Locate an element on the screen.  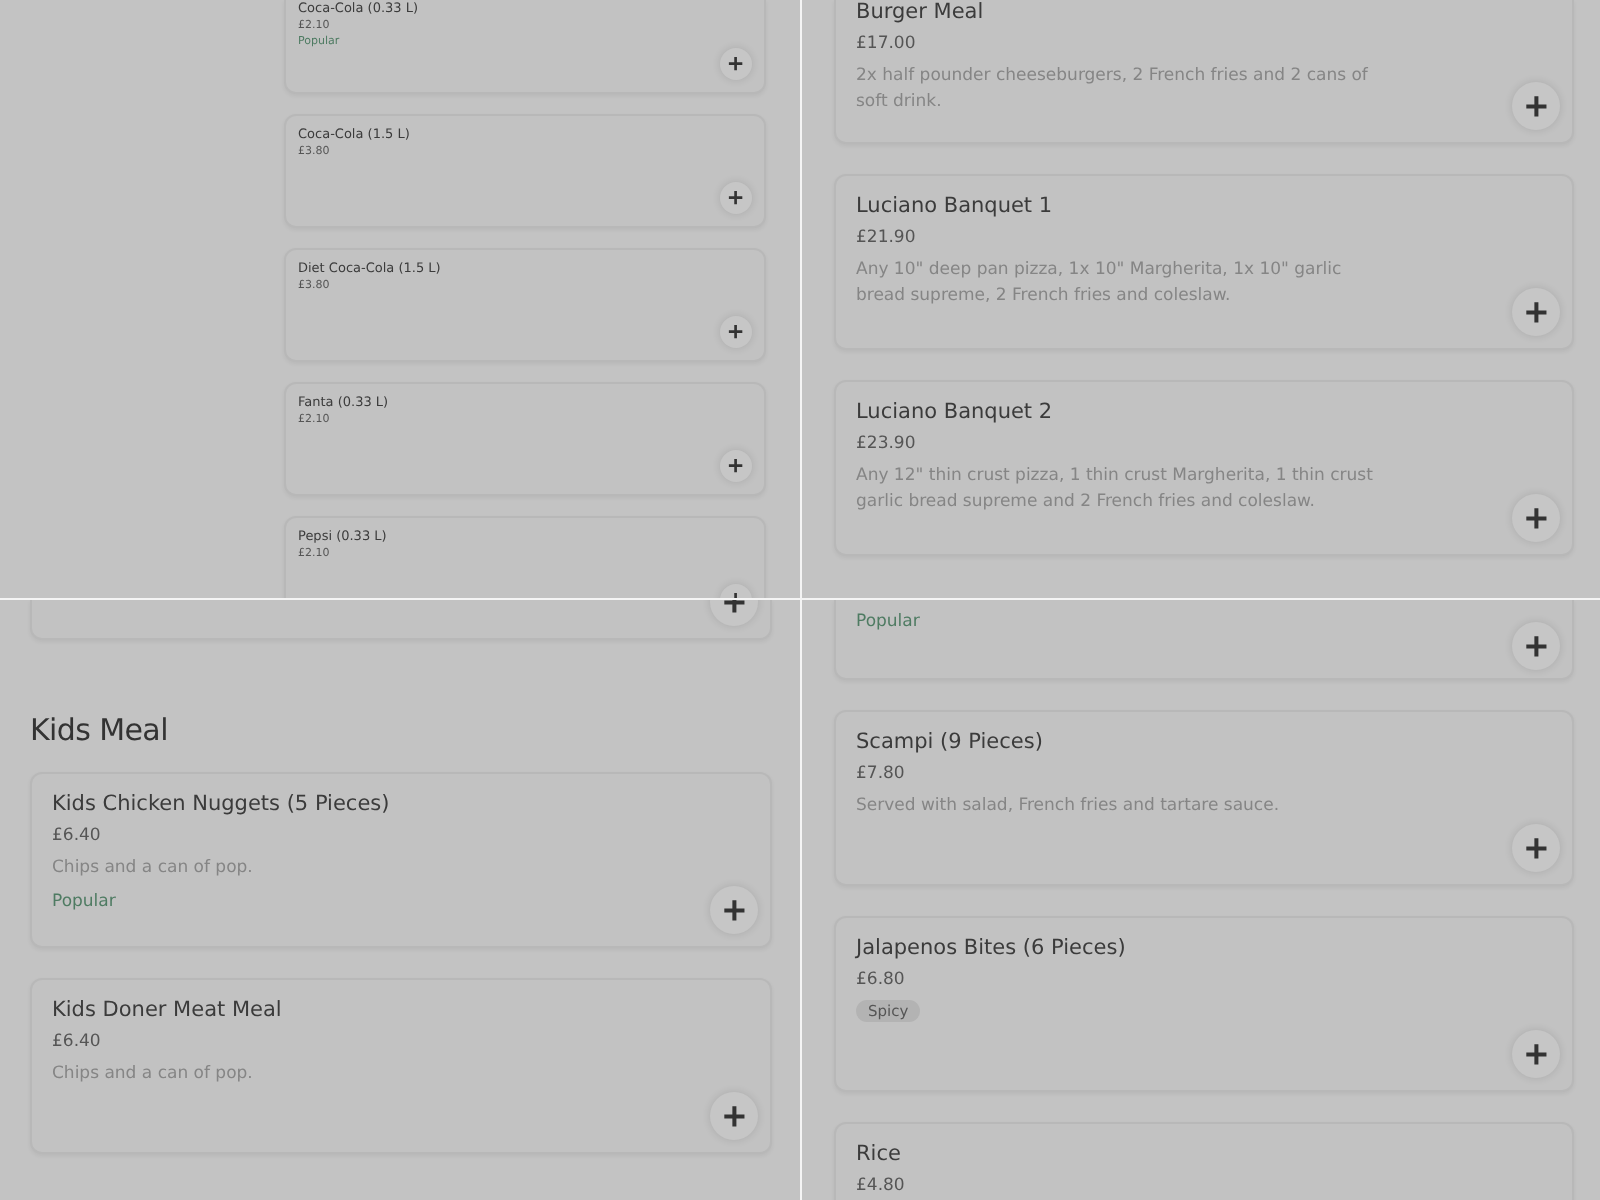
item-name: Luciano Banquet 1 is located at coordinates (955, 206).